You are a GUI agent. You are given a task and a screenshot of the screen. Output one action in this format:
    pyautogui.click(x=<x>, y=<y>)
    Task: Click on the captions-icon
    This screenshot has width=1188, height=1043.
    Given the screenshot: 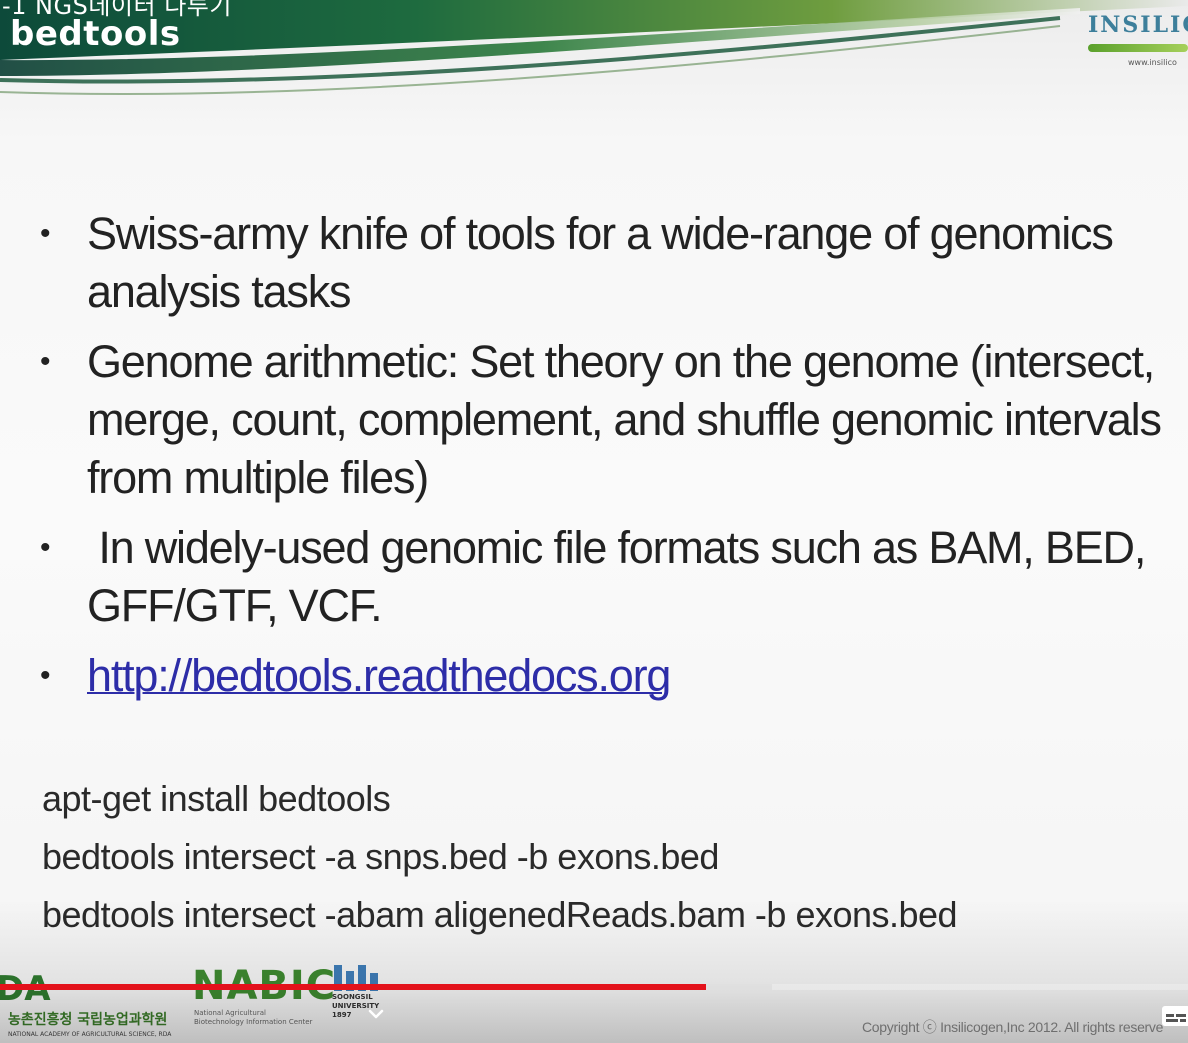 What is the action you would take?
    pyautogui.click(x=1174, y=1016)
    